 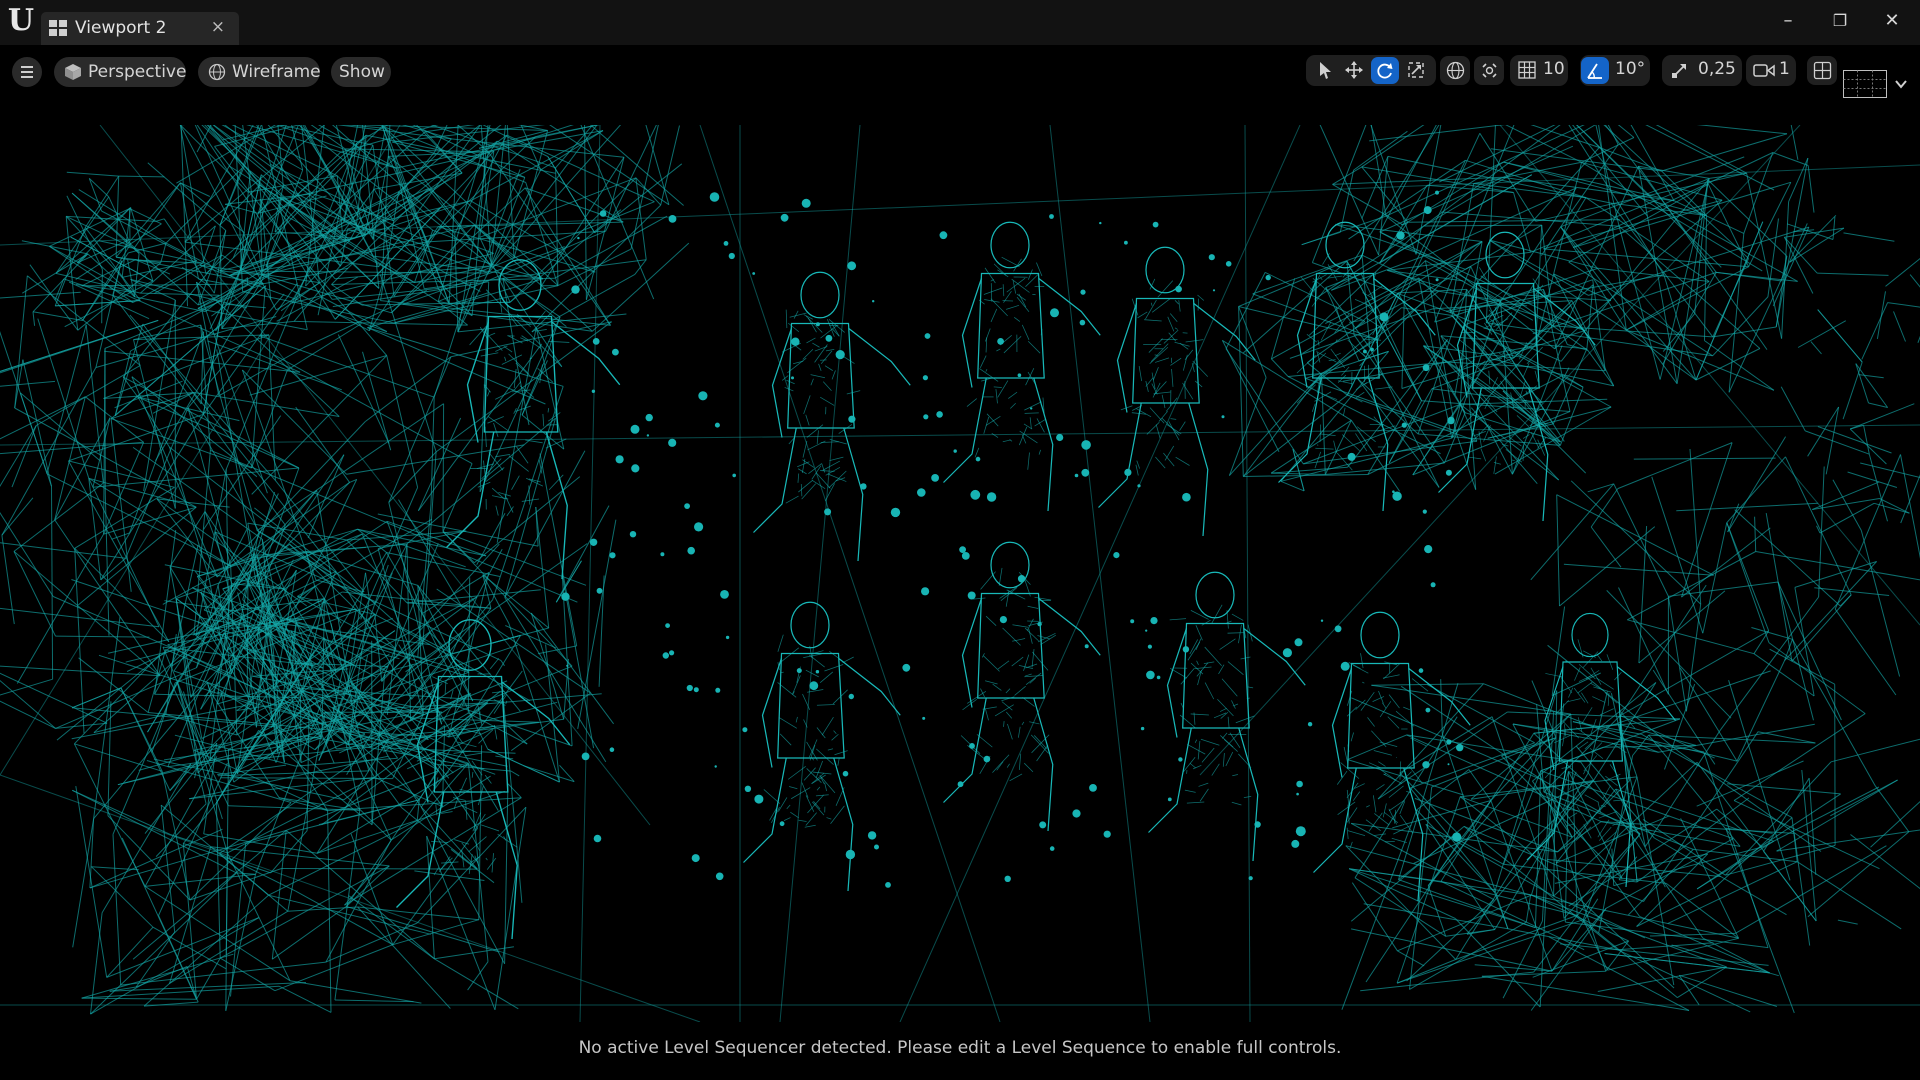 What do you see at coordinates (1554, 69) in the screenshot?
I see `grid-snap-value: 10` at bounding box center [1554, 69].